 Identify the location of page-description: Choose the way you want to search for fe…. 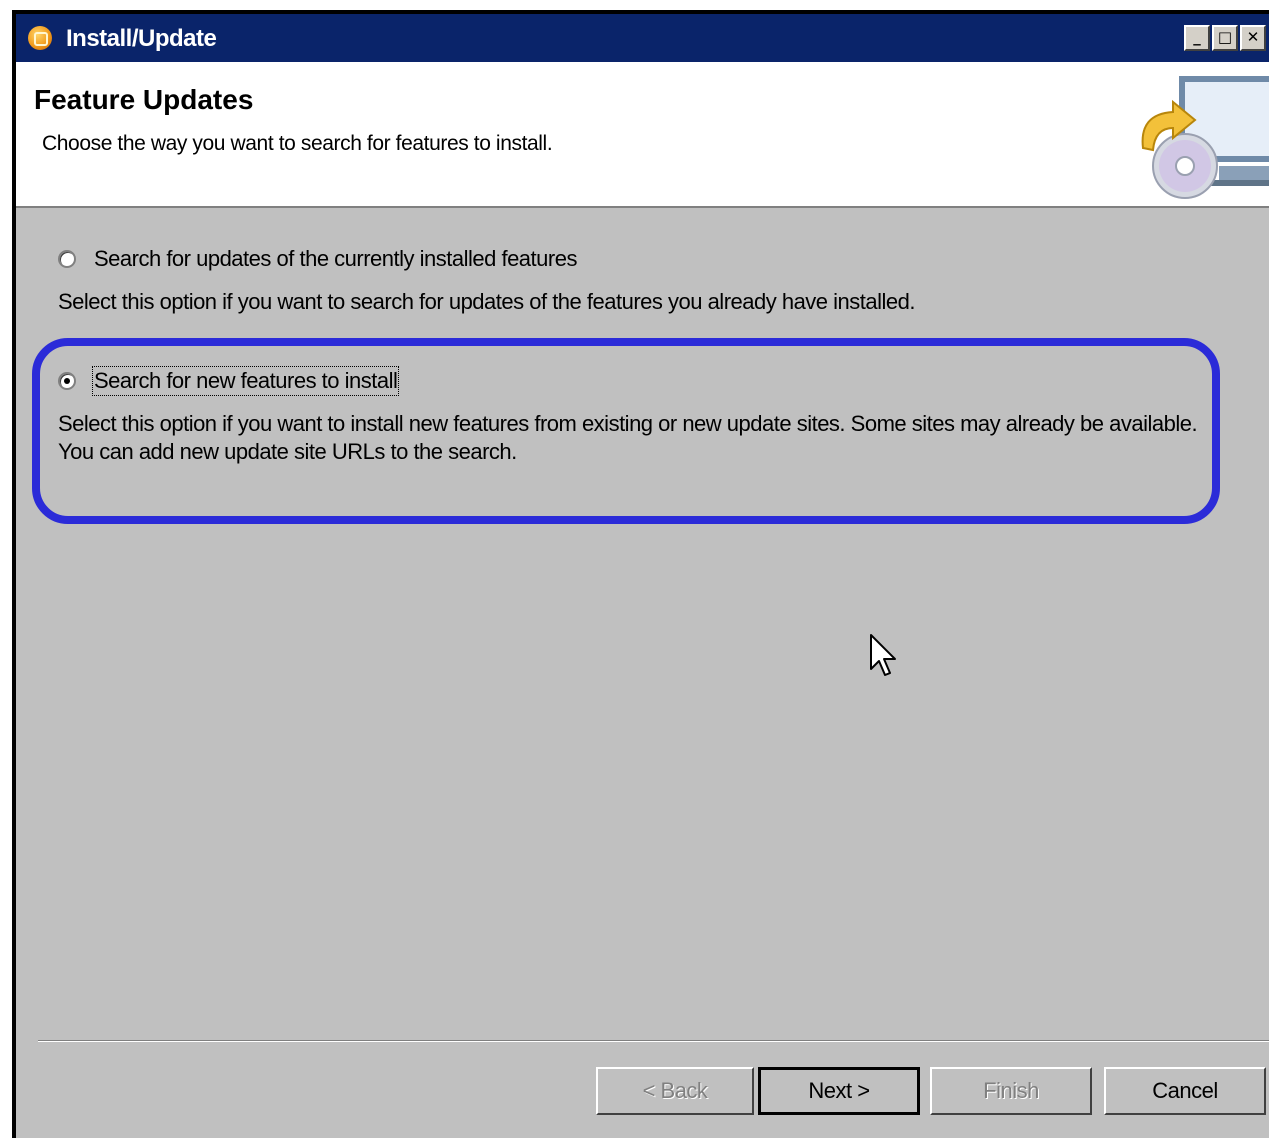
(297, 143).